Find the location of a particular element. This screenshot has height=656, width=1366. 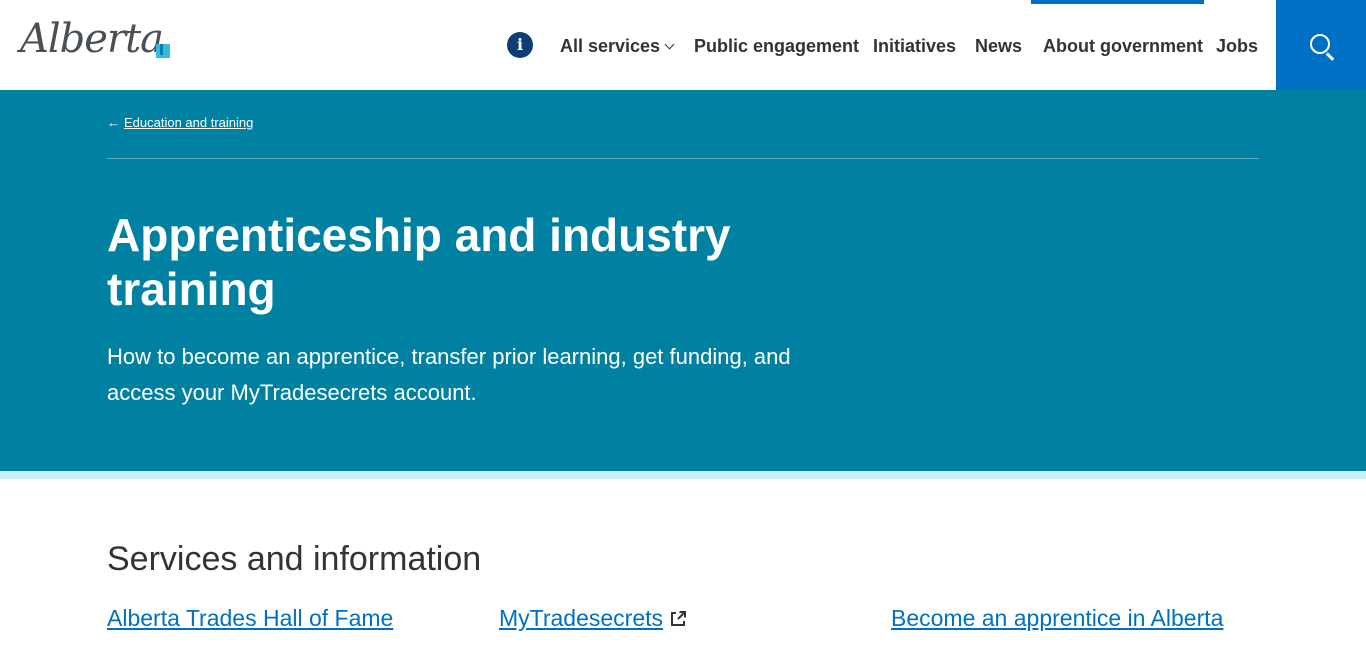

external-link-icon is located at coordinates (679, 618).